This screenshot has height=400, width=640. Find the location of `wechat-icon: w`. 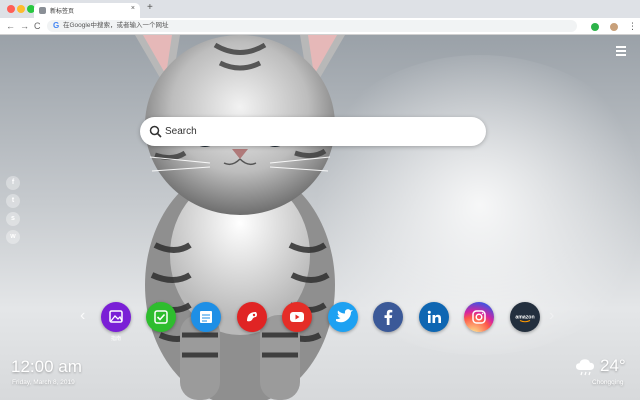

wechat-icon: w is located at coordinates (13, 237).